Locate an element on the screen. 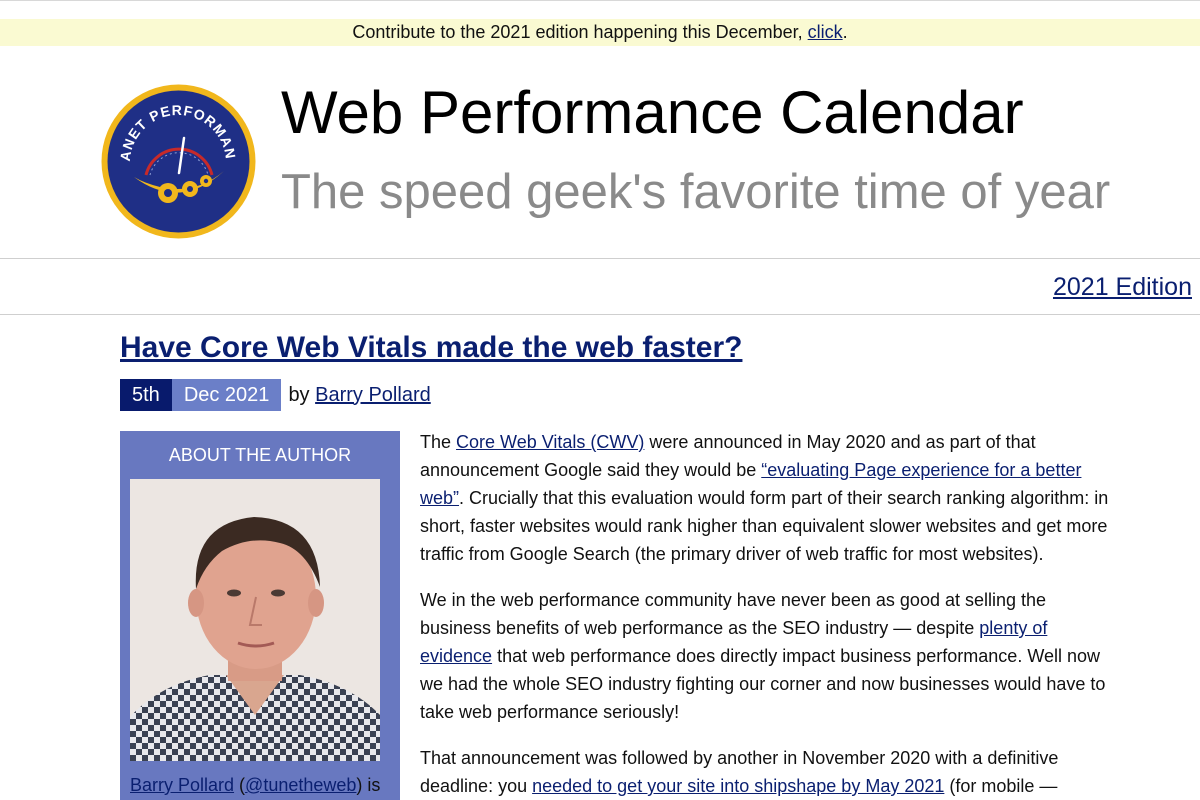 The height and width of the screenshot is (800, 1200). post-meta: 5th Dec 2021 by Barry Pollard is located at coordinates (275, 395).